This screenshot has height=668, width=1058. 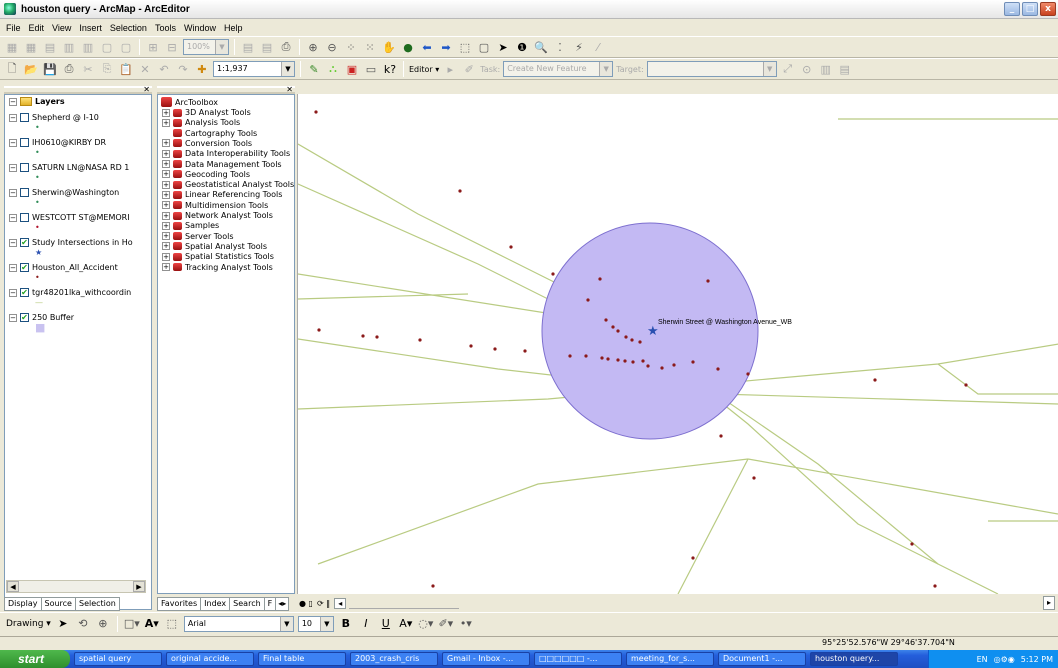 I want to click on line-color-icon: ✐▾, so click(x=446, y=624).